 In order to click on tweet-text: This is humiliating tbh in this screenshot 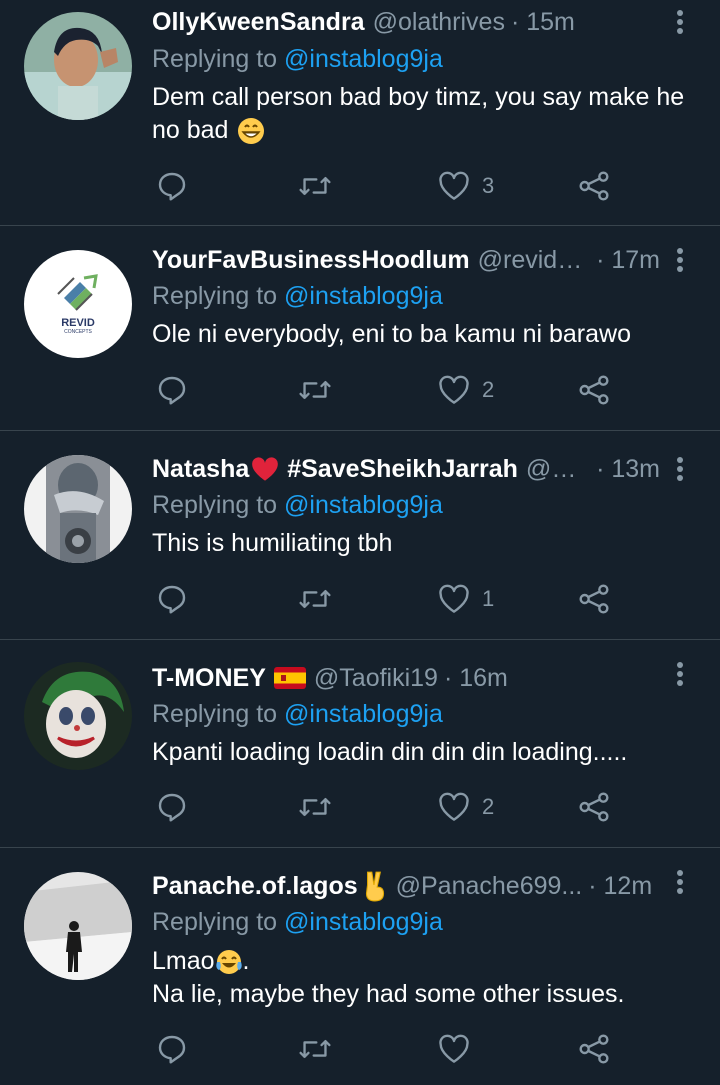, I will do `click(421, 543)`.